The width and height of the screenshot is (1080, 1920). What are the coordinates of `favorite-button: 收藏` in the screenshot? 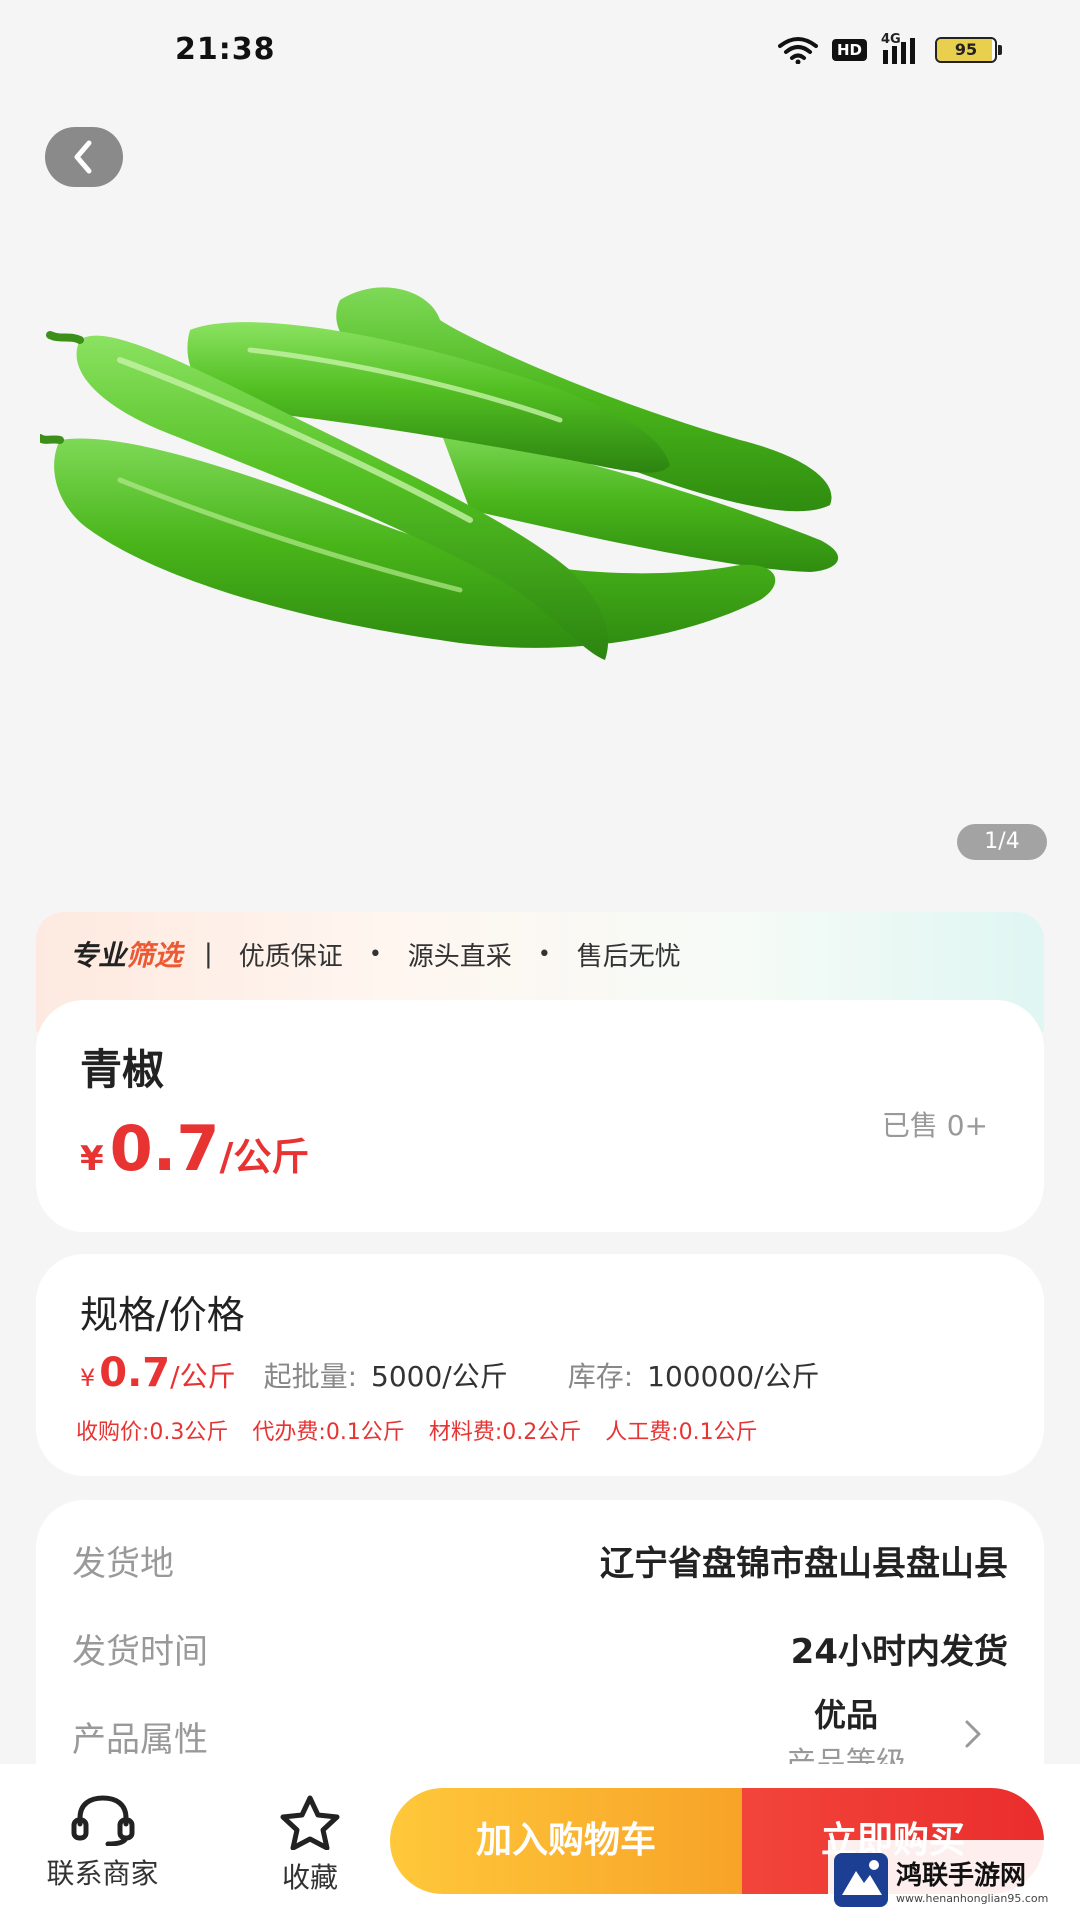 It's located at (310, 1845).